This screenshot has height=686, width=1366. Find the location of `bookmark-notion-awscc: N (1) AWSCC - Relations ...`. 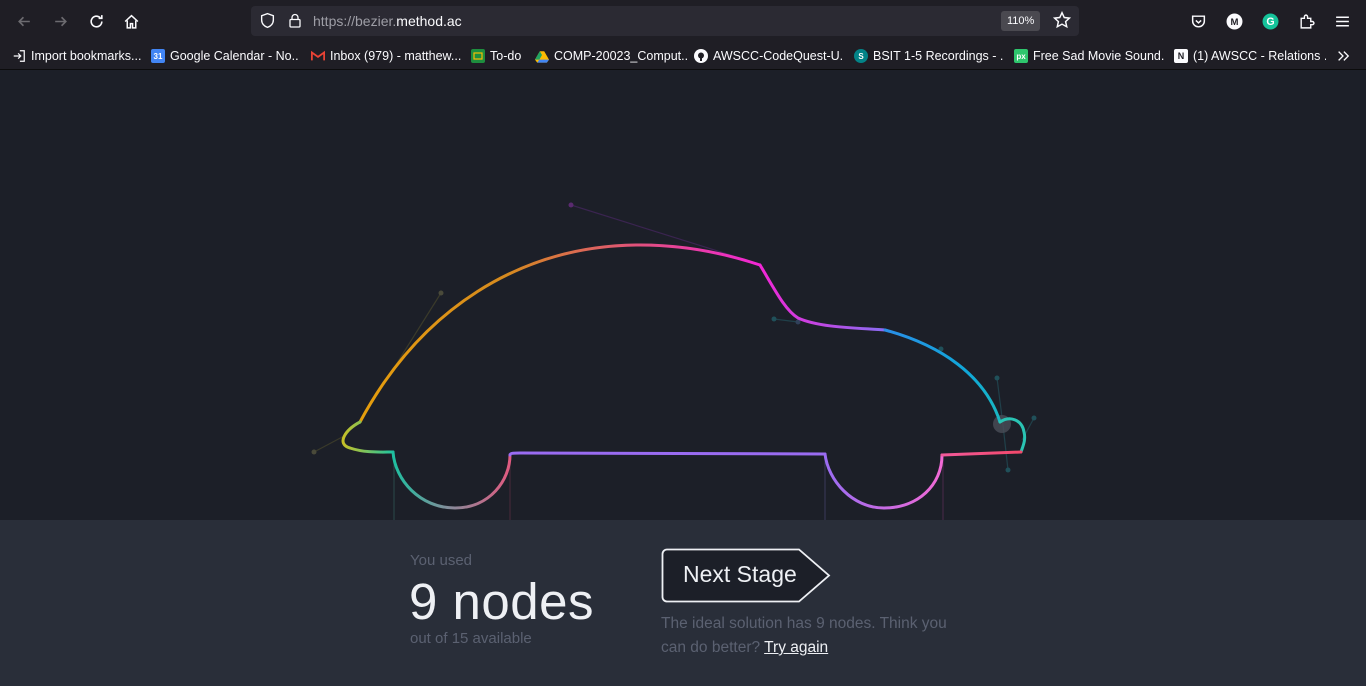

bookmark-notion-awscc: N (1) AWSCC - Relations ... is located at coordinates (1250, 56).